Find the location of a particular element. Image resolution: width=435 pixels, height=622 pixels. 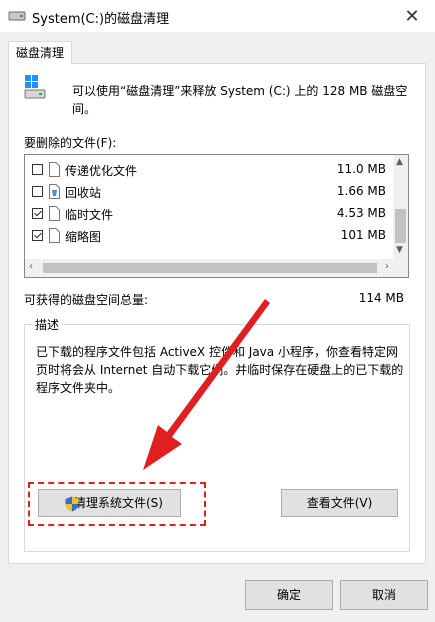

close-button: ✕ is located at coordinates (412, 16).